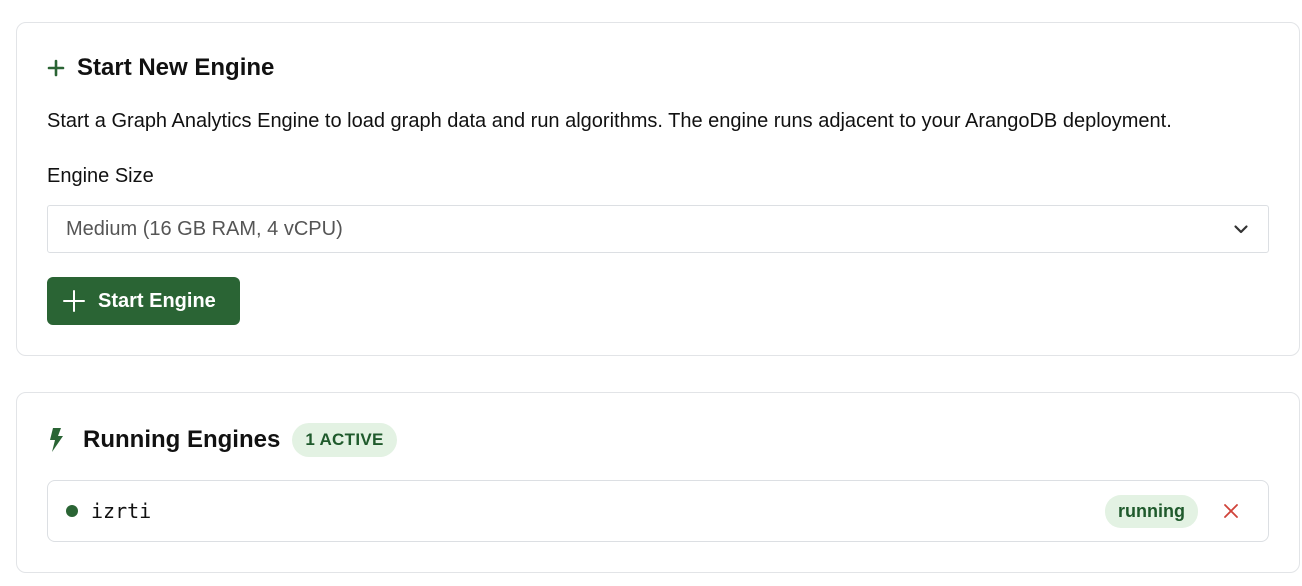 This screenshot has width=1302, height=586. What do you see at coordinates (56, 440) in the screenshot?
I see `lightning-bolt-icon` at bounding box center [56, 440].